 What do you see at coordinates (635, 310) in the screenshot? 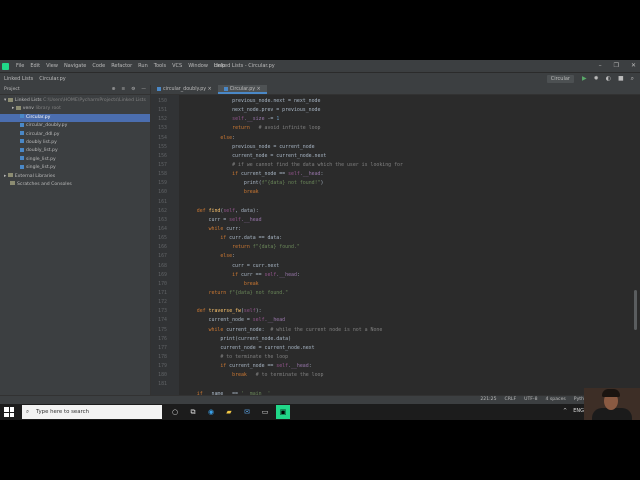
I see `scrollbar-thumb` at bounding box center [635, 310].